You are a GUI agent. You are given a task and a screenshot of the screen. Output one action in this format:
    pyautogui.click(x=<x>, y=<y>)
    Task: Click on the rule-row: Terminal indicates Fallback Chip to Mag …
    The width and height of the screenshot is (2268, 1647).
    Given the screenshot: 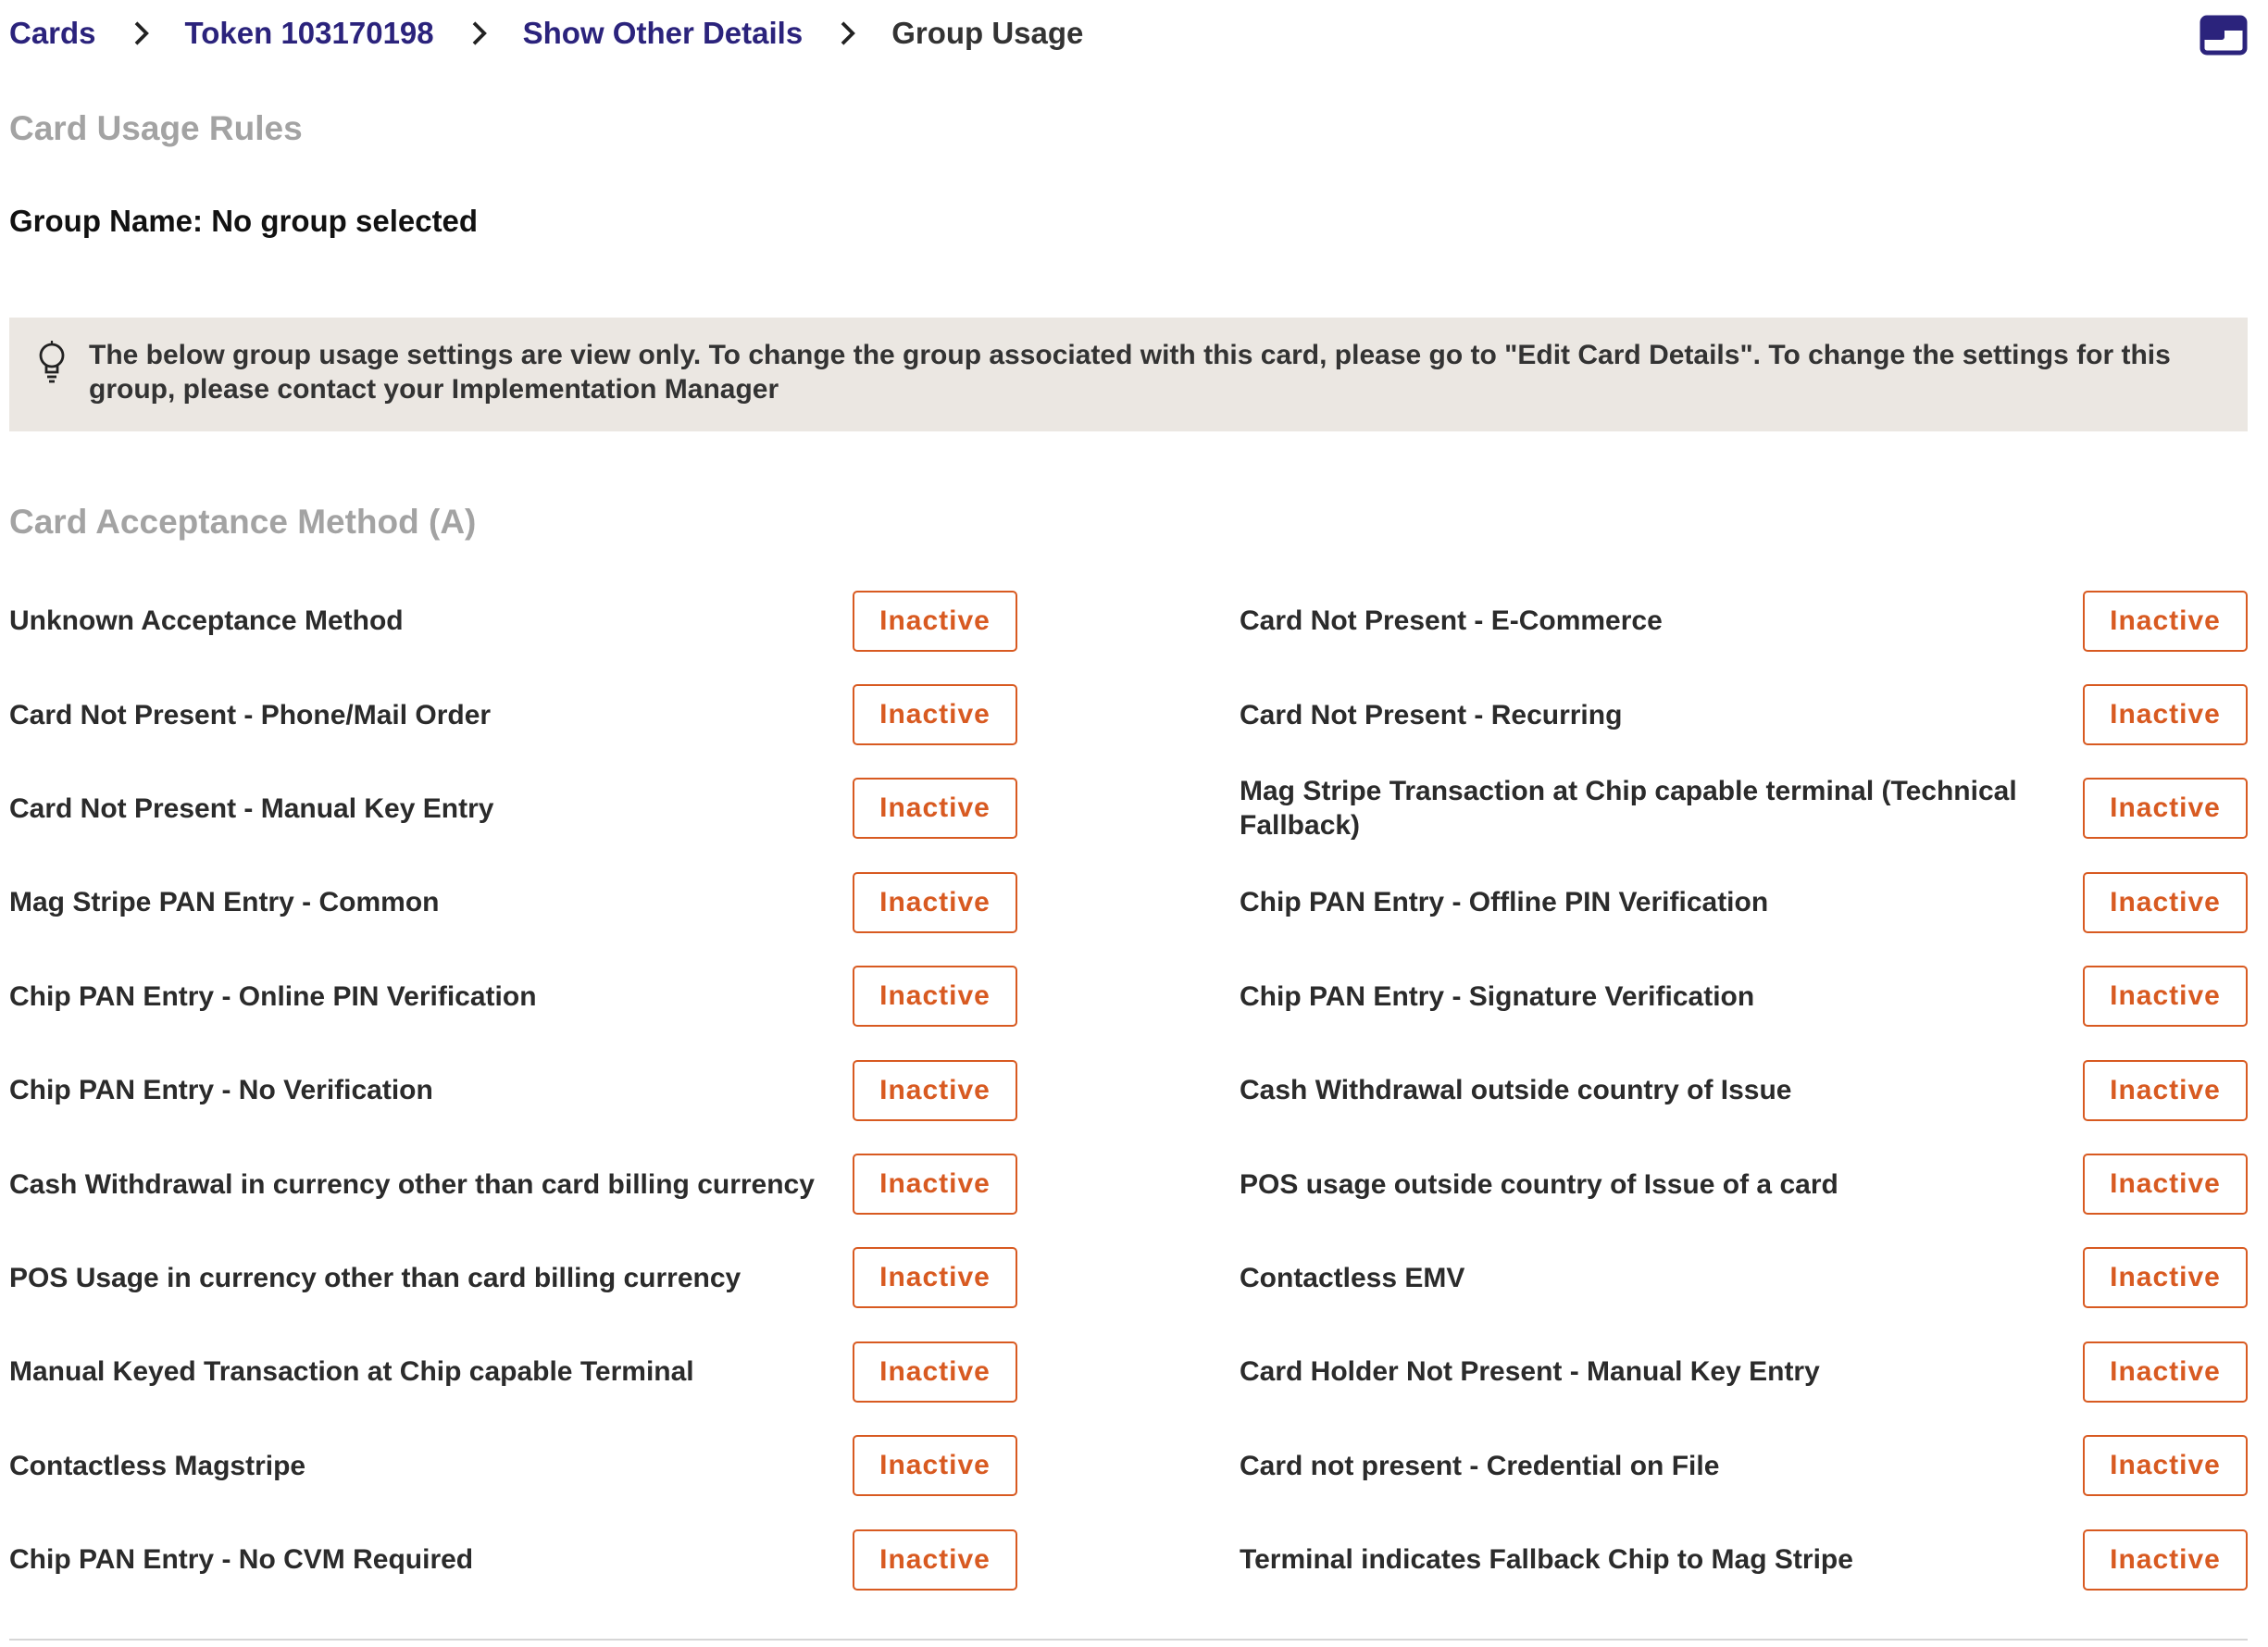 What is the action you would take?
    pyautogui.click(x=1744, y=1559)
    